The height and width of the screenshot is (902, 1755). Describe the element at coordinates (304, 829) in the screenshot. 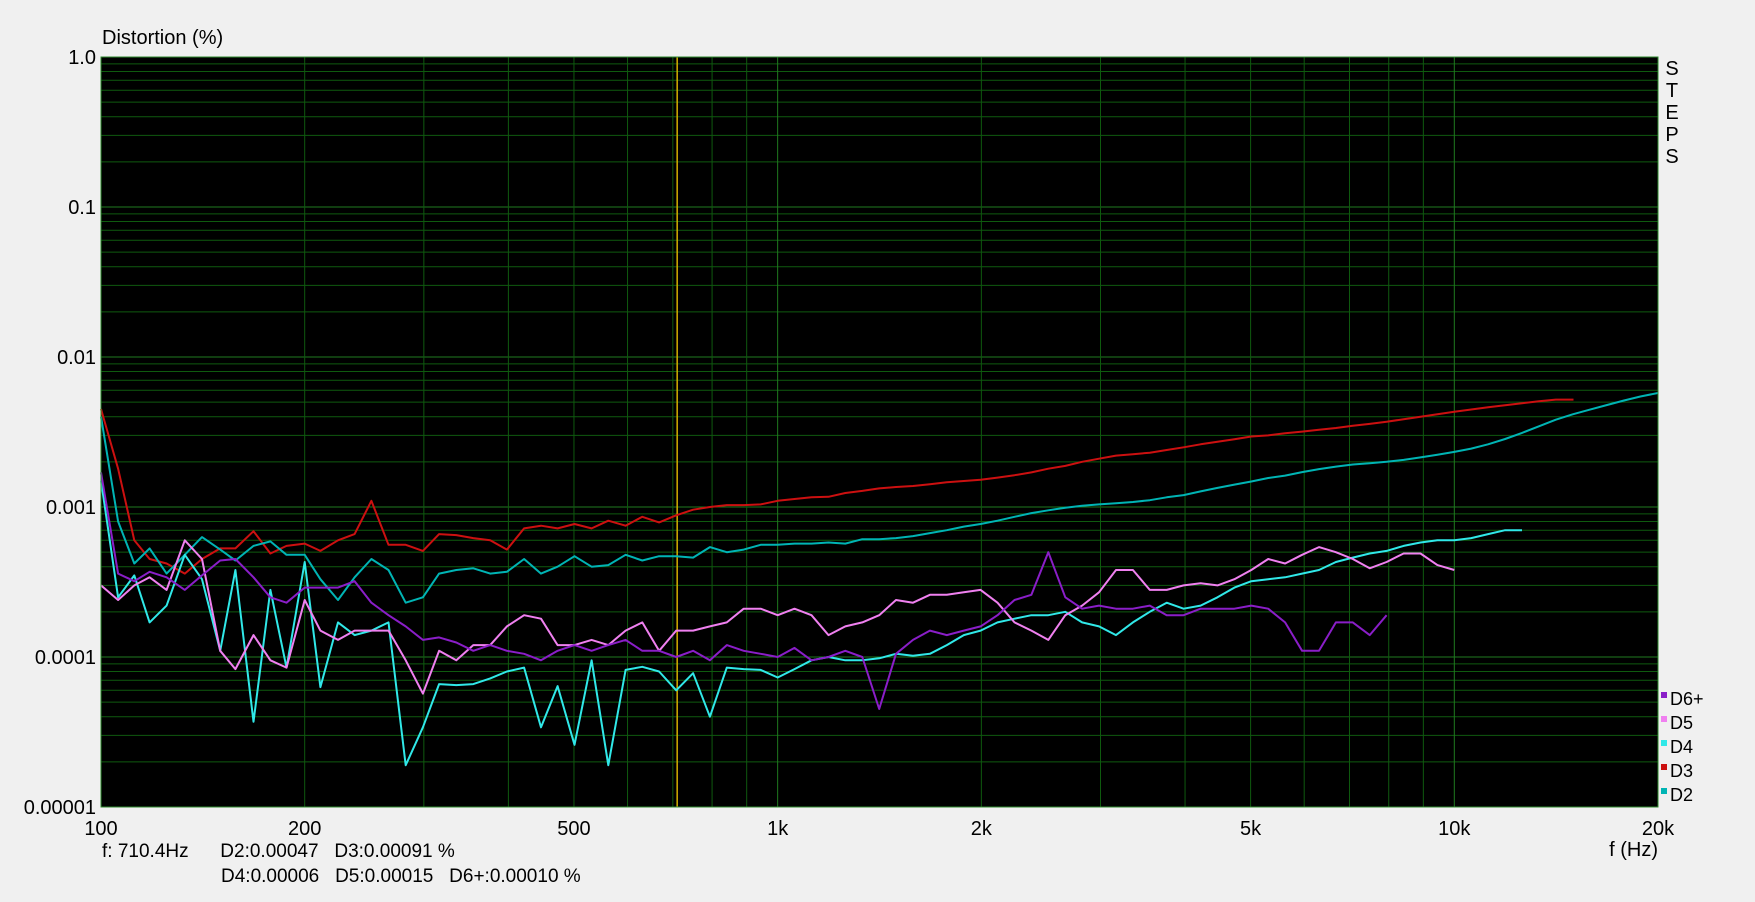

I see `x-tick-label: 200` at that location.